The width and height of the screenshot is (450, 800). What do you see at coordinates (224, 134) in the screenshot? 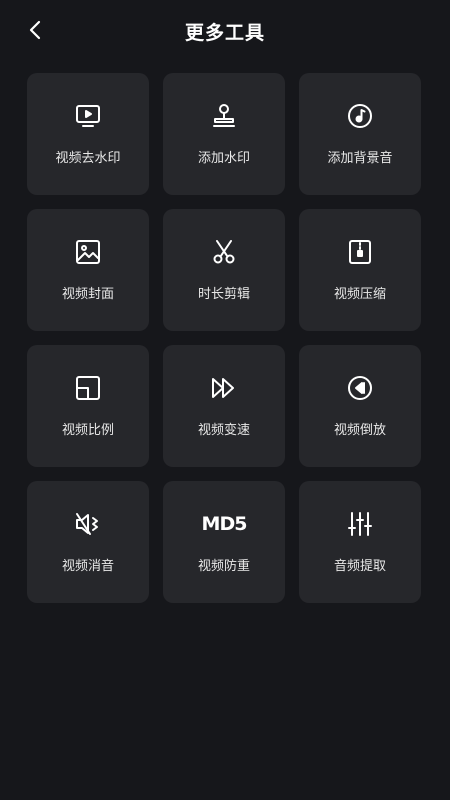
I see `tool-card-add-watermark: 添加水印` at bounding box center [224, 134].